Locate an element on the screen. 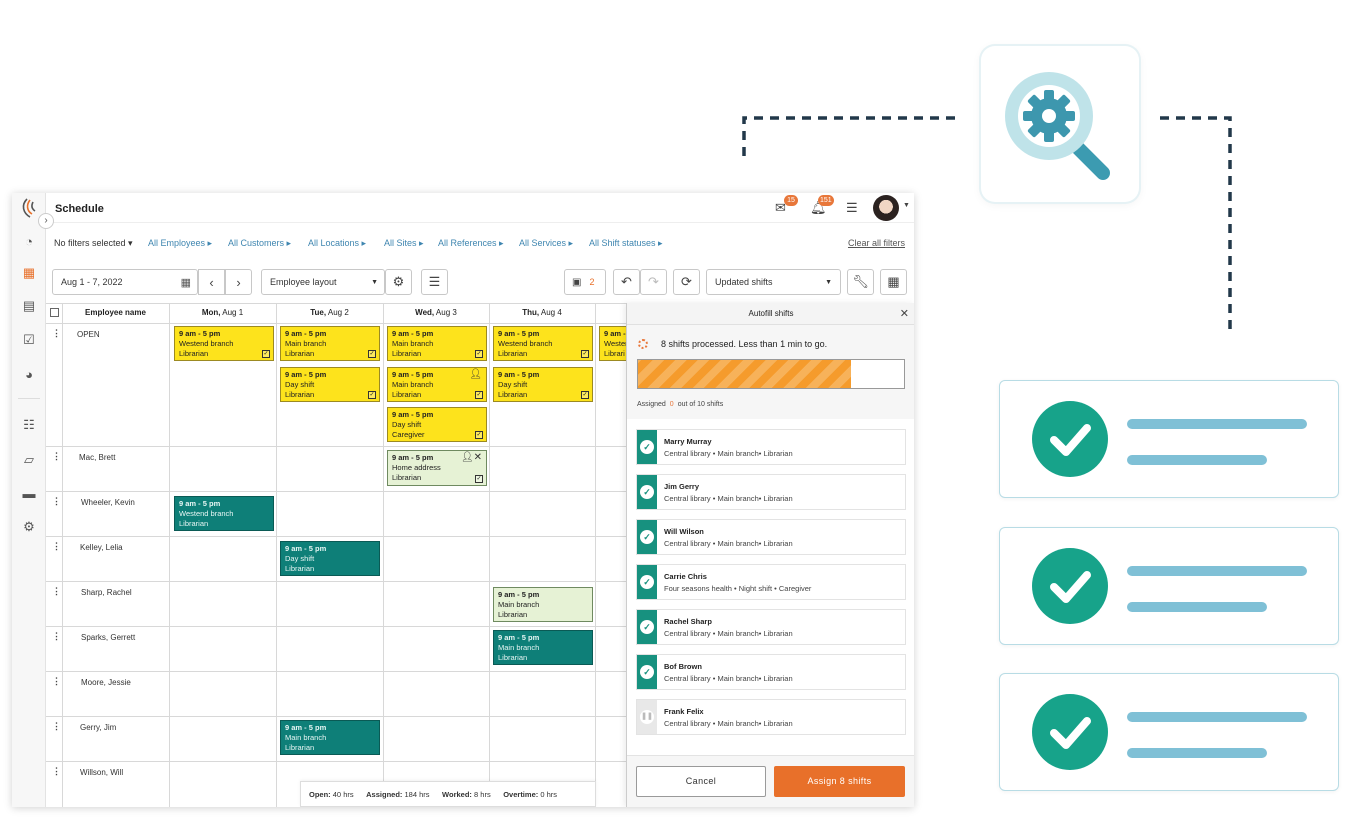  saved-filters-dropdown: No filters selected ▾ is located at coordinates (93, 243).